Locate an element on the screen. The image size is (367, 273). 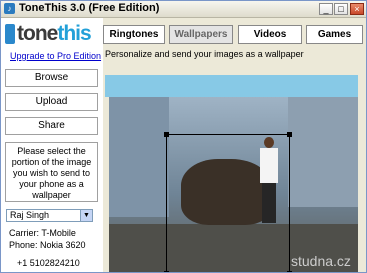
contact-select-value: Raj Singh is located at coordinates (30, 215).